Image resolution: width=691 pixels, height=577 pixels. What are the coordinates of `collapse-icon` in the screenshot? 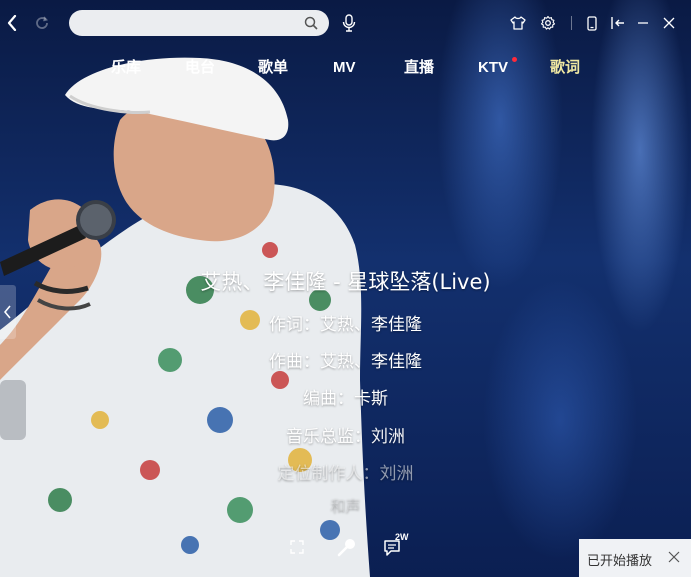 It's located at (618, 23).